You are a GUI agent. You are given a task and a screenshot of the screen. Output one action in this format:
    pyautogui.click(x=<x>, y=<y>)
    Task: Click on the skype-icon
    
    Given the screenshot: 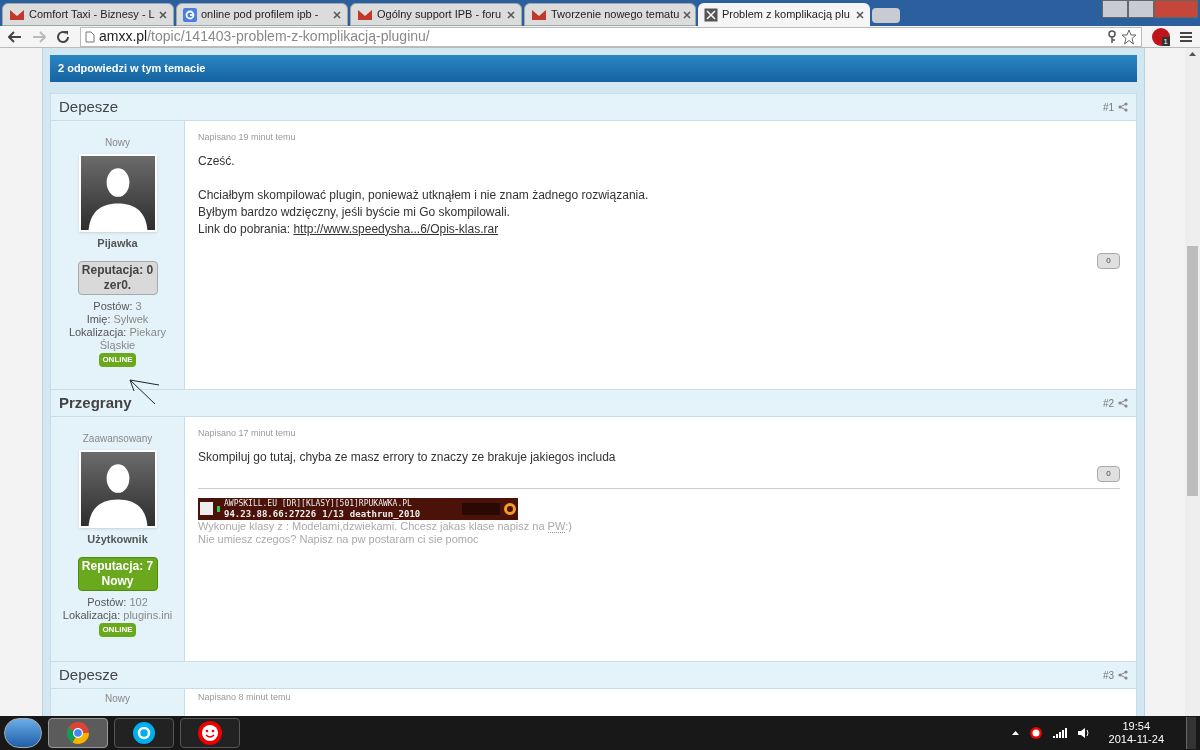 What is the action you would take?
    pyautogui.click(x=144, y=733)
    